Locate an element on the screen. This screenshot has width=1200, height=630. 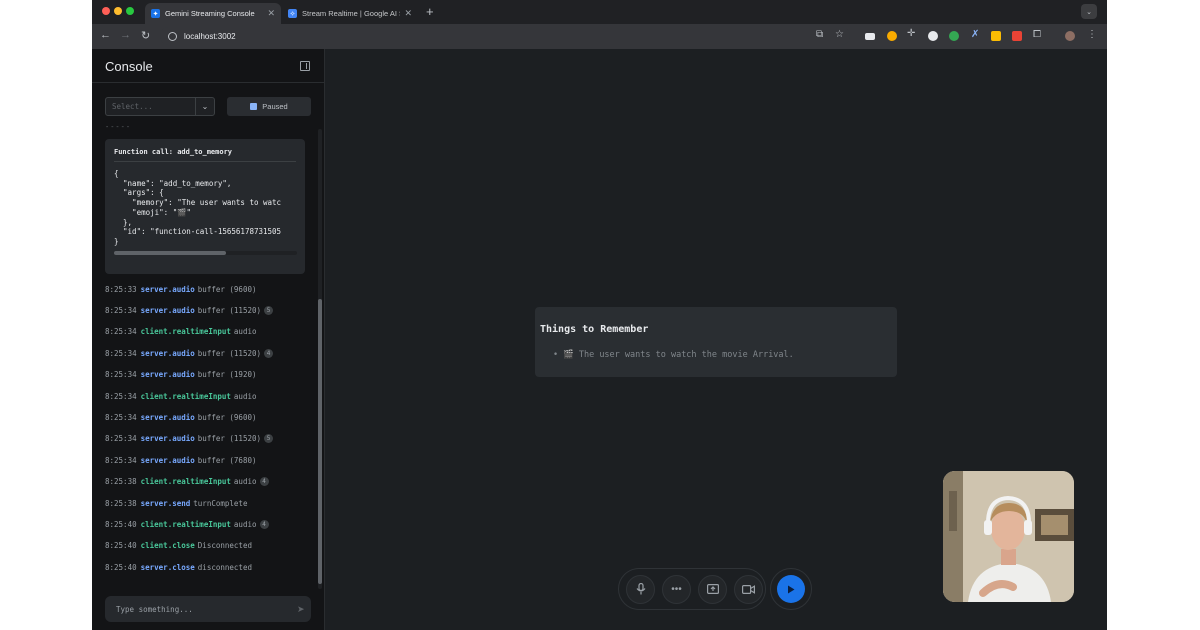
tab-gemini-console: ✦ Gemini Streaming Console ✕ is located at coordinates (213, 13).